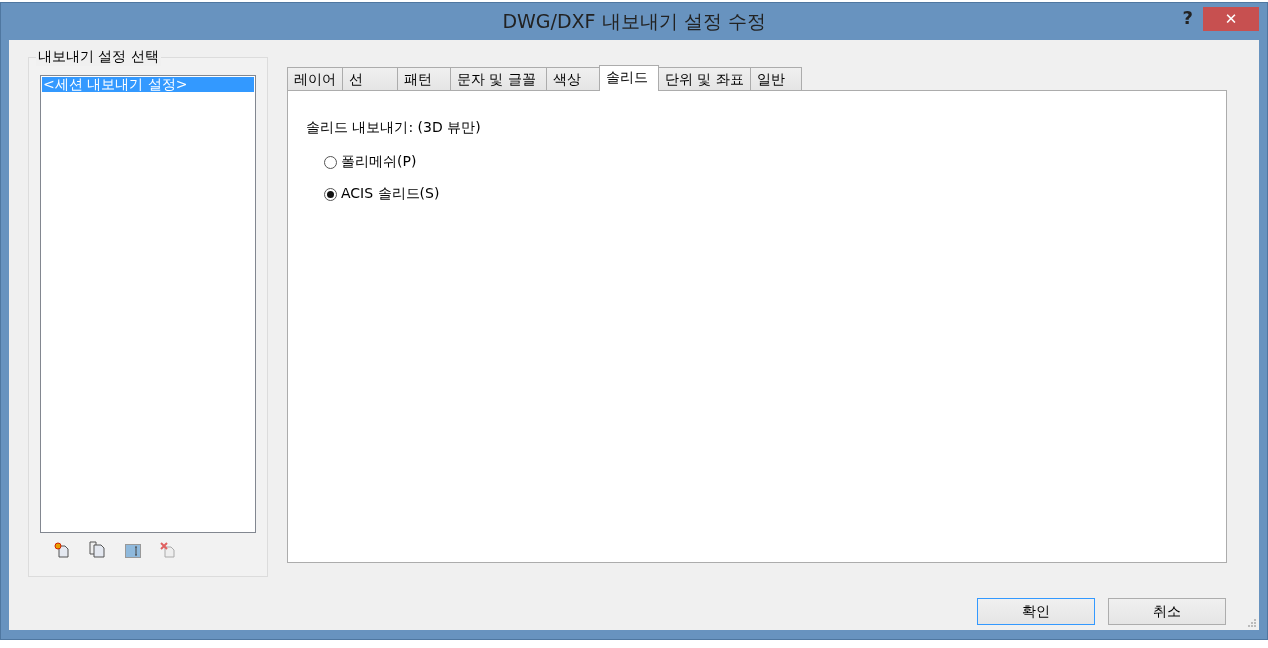 This screenshot has width=1268, height=648. What do you see at coordinates (757, 162) in the screenshot?
I see `radio-option: 폴리메쉬(P)` at bounding box center [757, 162].